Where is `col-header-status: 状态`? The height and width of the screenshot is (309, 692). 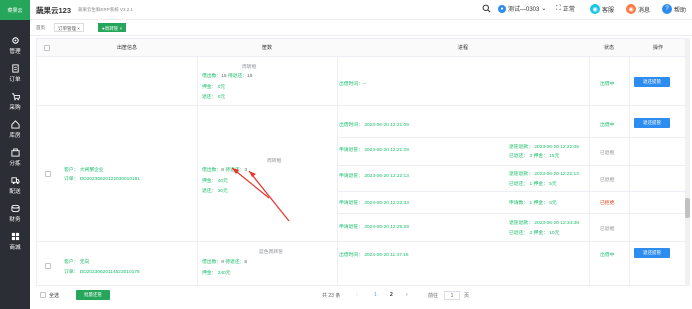
col-header-status: 状态 is located at coordinates (609, 48).